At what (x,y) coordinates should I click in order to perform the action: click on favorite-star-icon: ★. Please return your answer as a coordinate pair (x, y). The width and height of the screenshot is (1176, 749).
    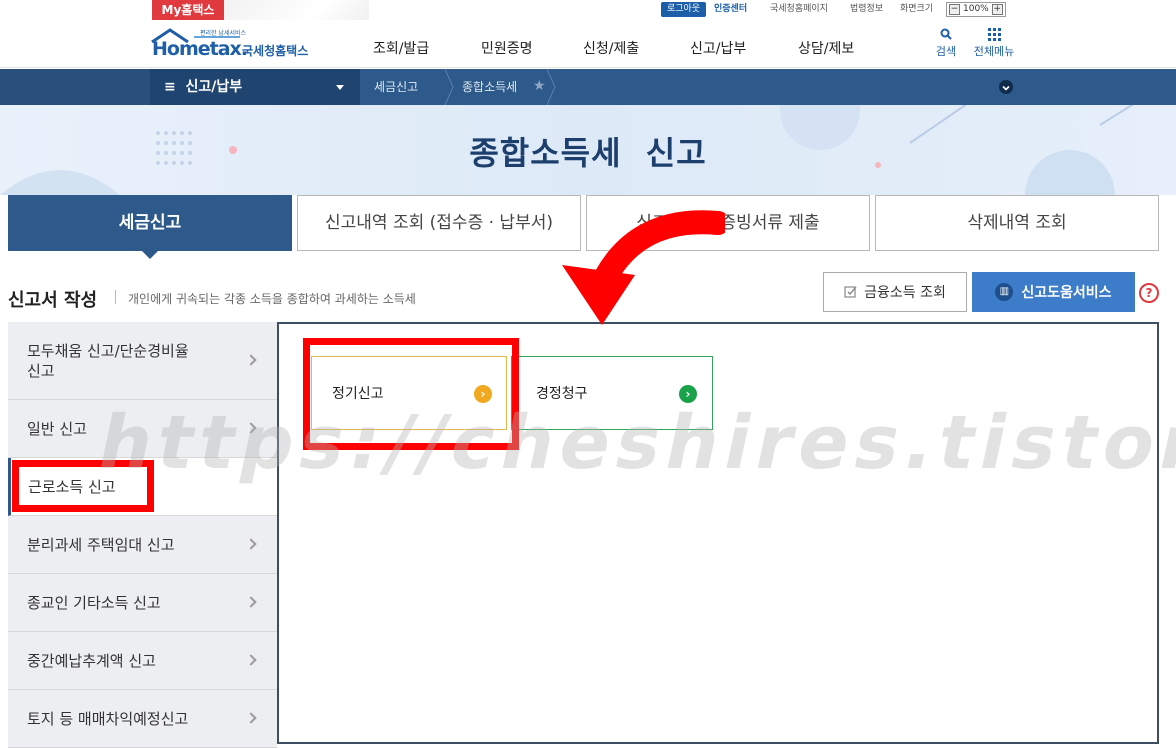
    Looking at the image, I should click on (539, 86).